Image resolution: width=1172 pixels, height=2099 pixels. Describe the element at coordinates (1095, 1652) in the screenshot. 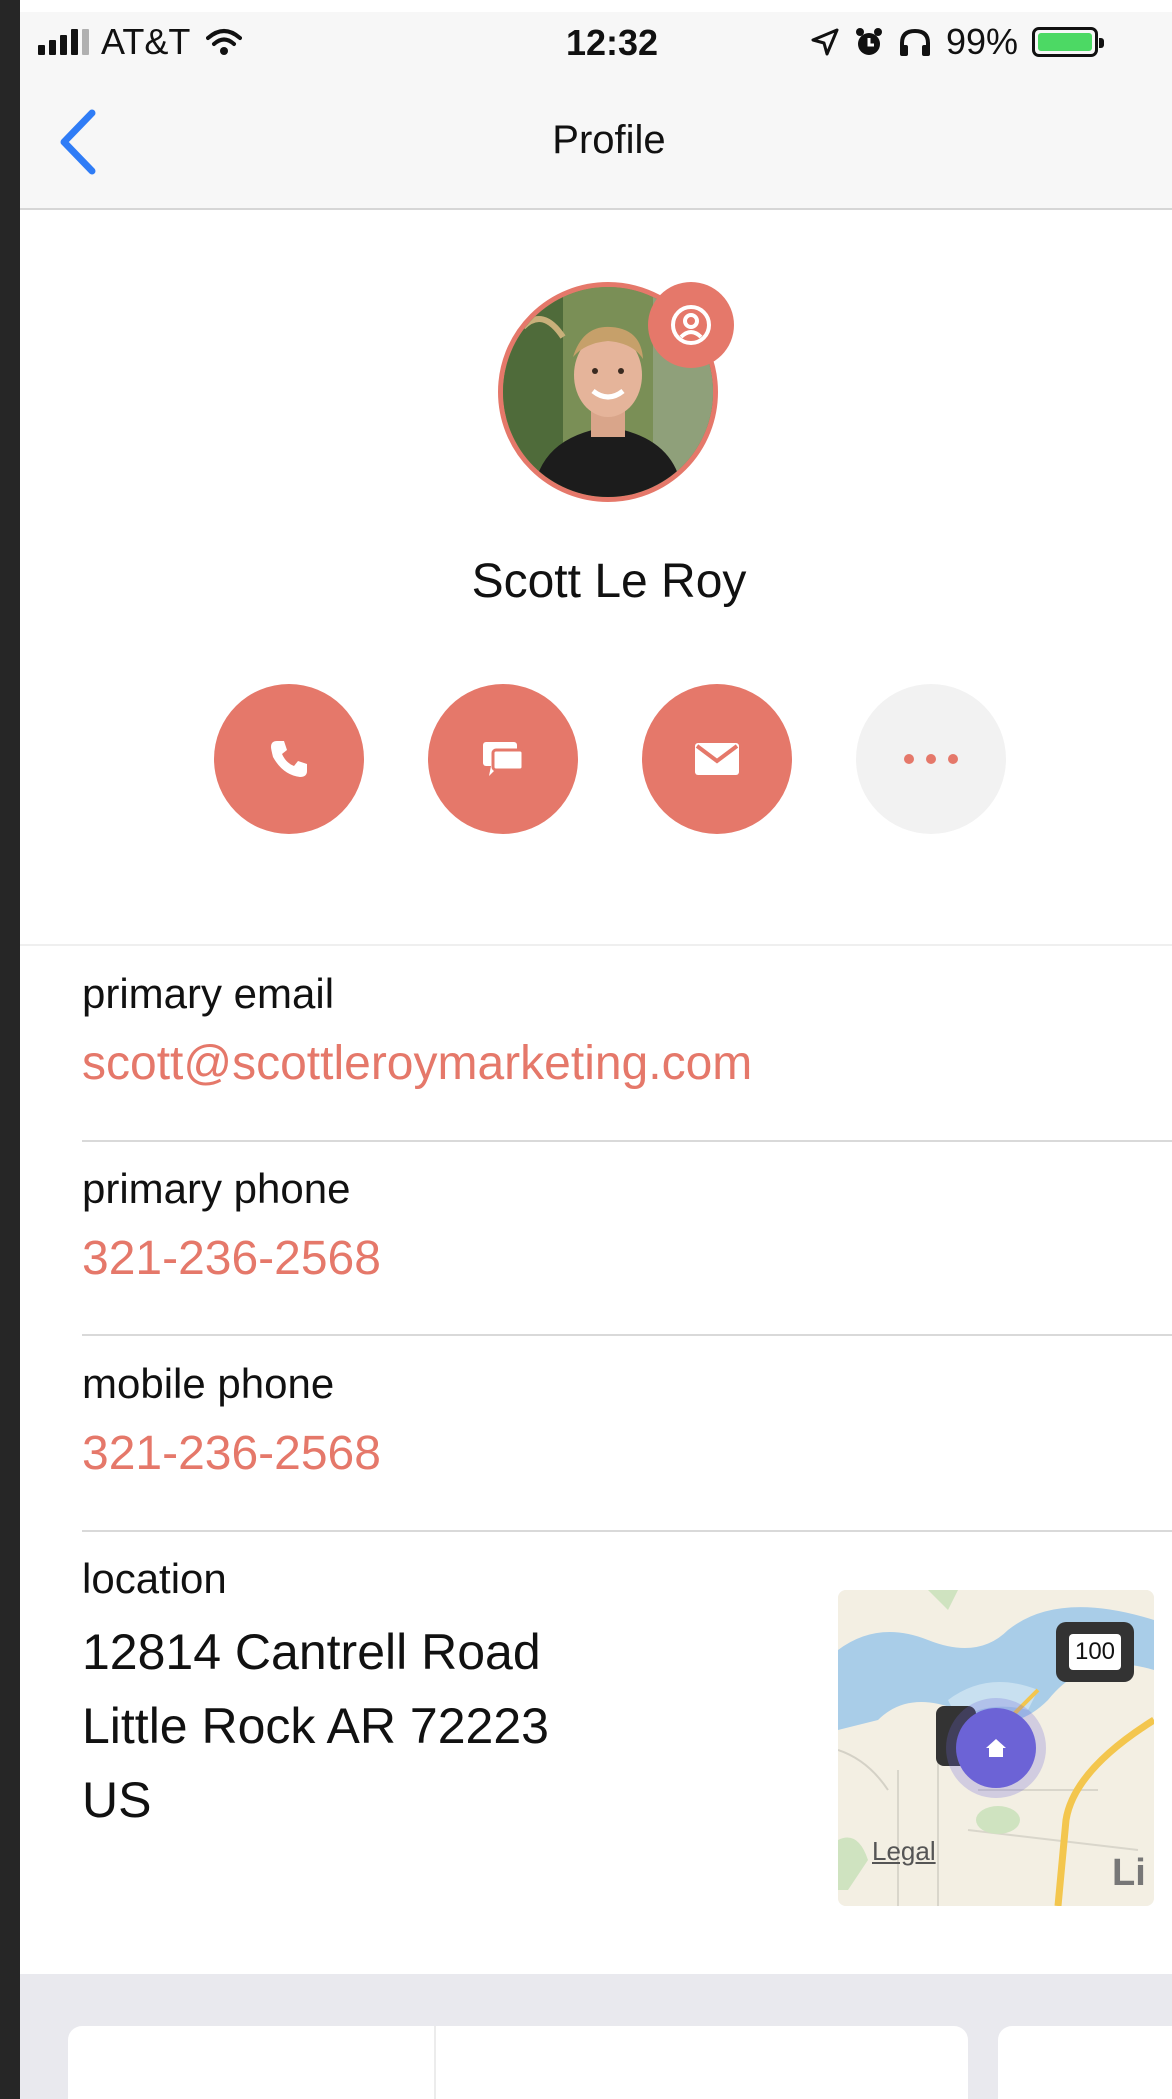

I see `route-shield: 100` at that location.